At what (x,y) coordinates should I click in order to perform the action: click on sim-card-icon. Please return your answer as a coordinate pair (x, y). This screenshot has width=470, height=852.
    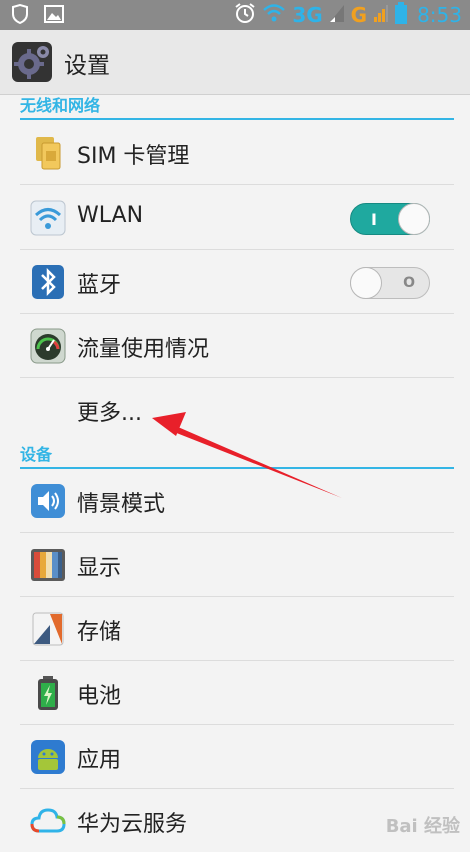
    Looking at the image, I should click on (48, 153).